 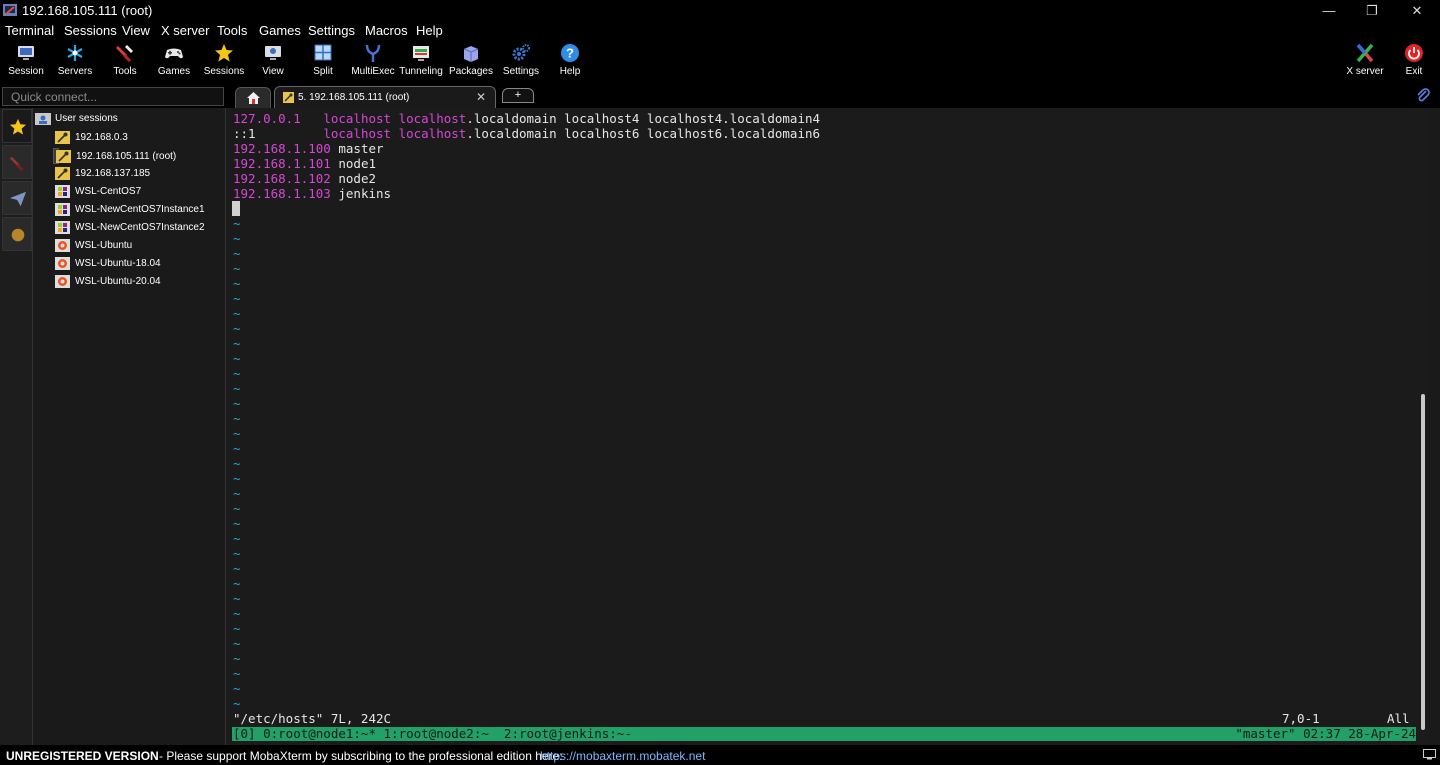 What do you see at coordinates (87, 10) in the screenshot?
I see `window-title: 192.168.105.111 (root)` at bounding box center [87, 10].